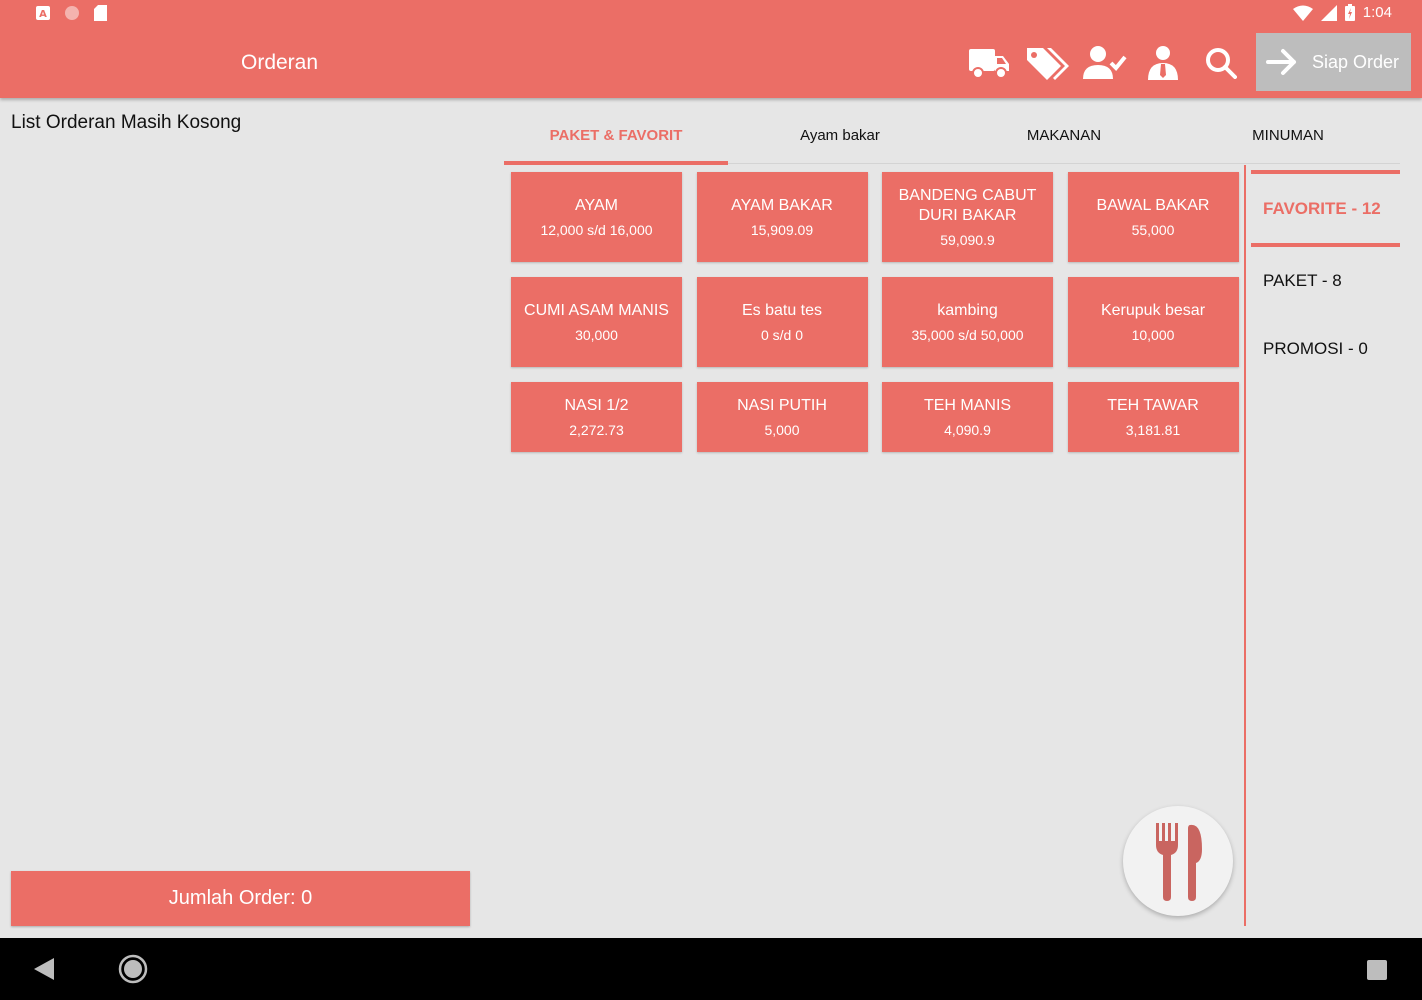 This screenshot has height=1000, width=1422. Describe the element at coordinates (133, 969) in the screenshot. I see `home-icon` at that location.